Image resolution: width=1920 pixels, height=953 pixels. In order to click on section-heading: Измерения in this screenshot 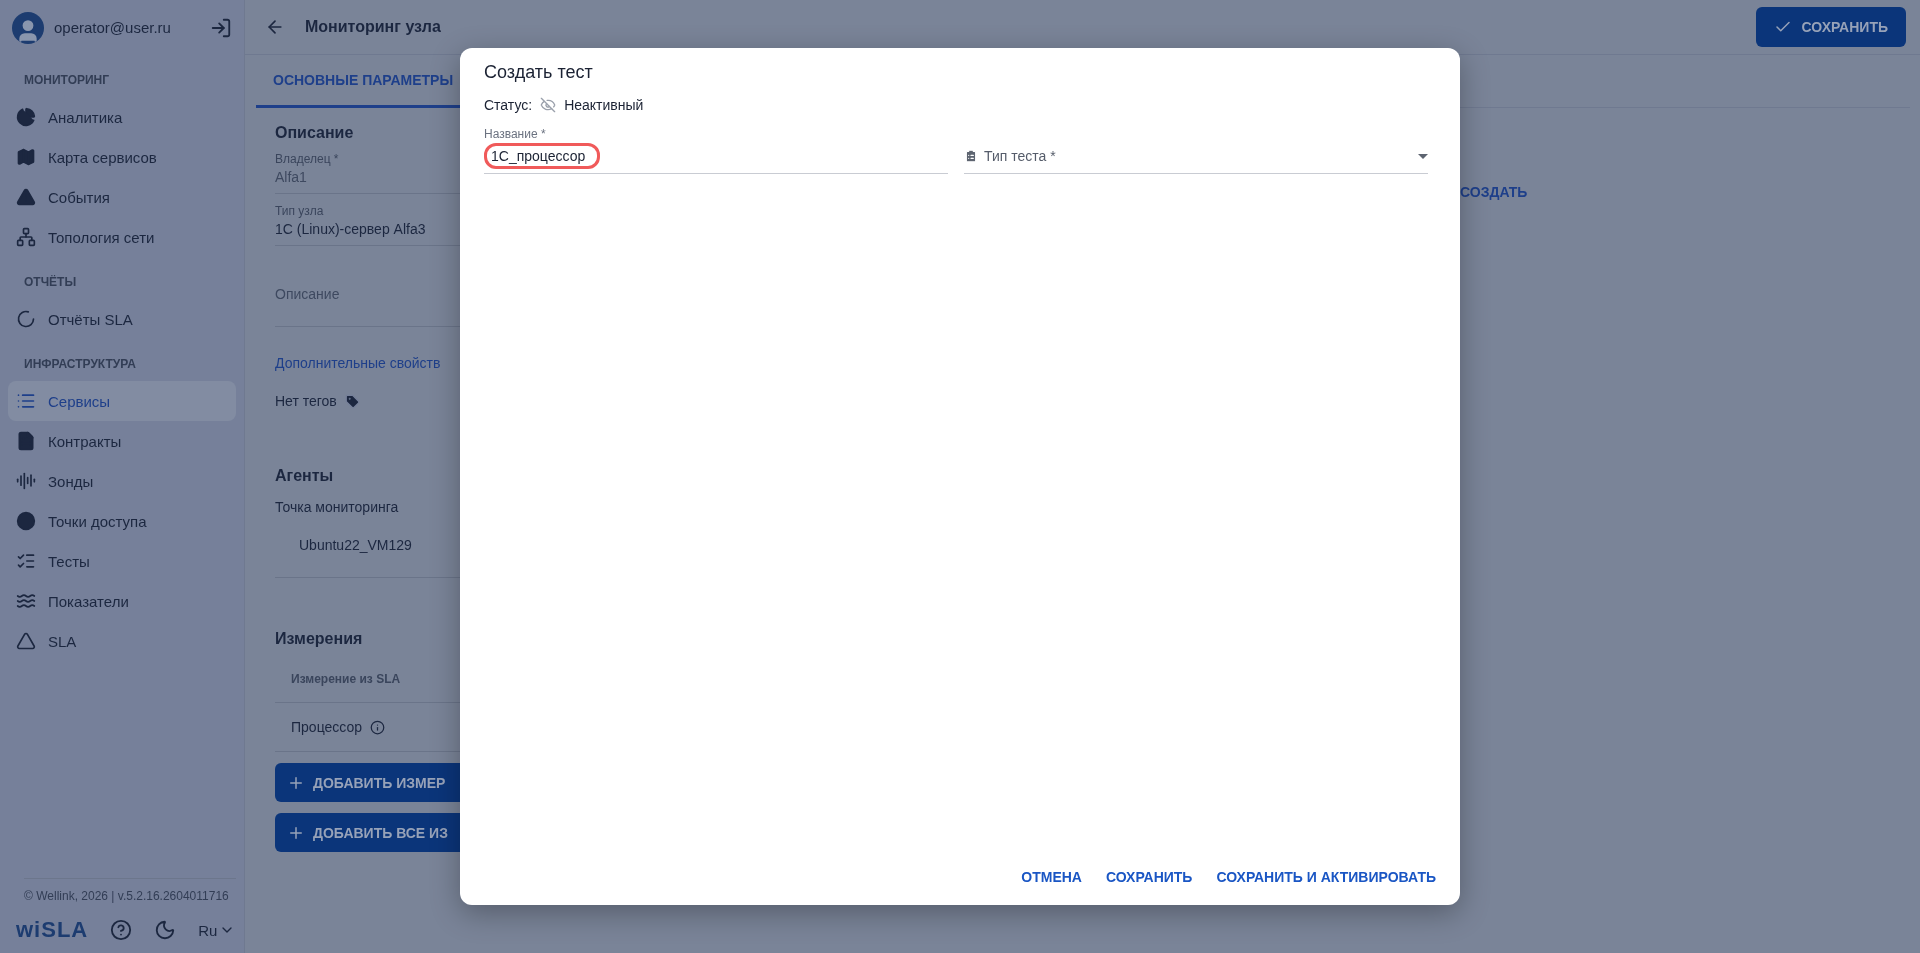, I will do `click(319, 639)`.